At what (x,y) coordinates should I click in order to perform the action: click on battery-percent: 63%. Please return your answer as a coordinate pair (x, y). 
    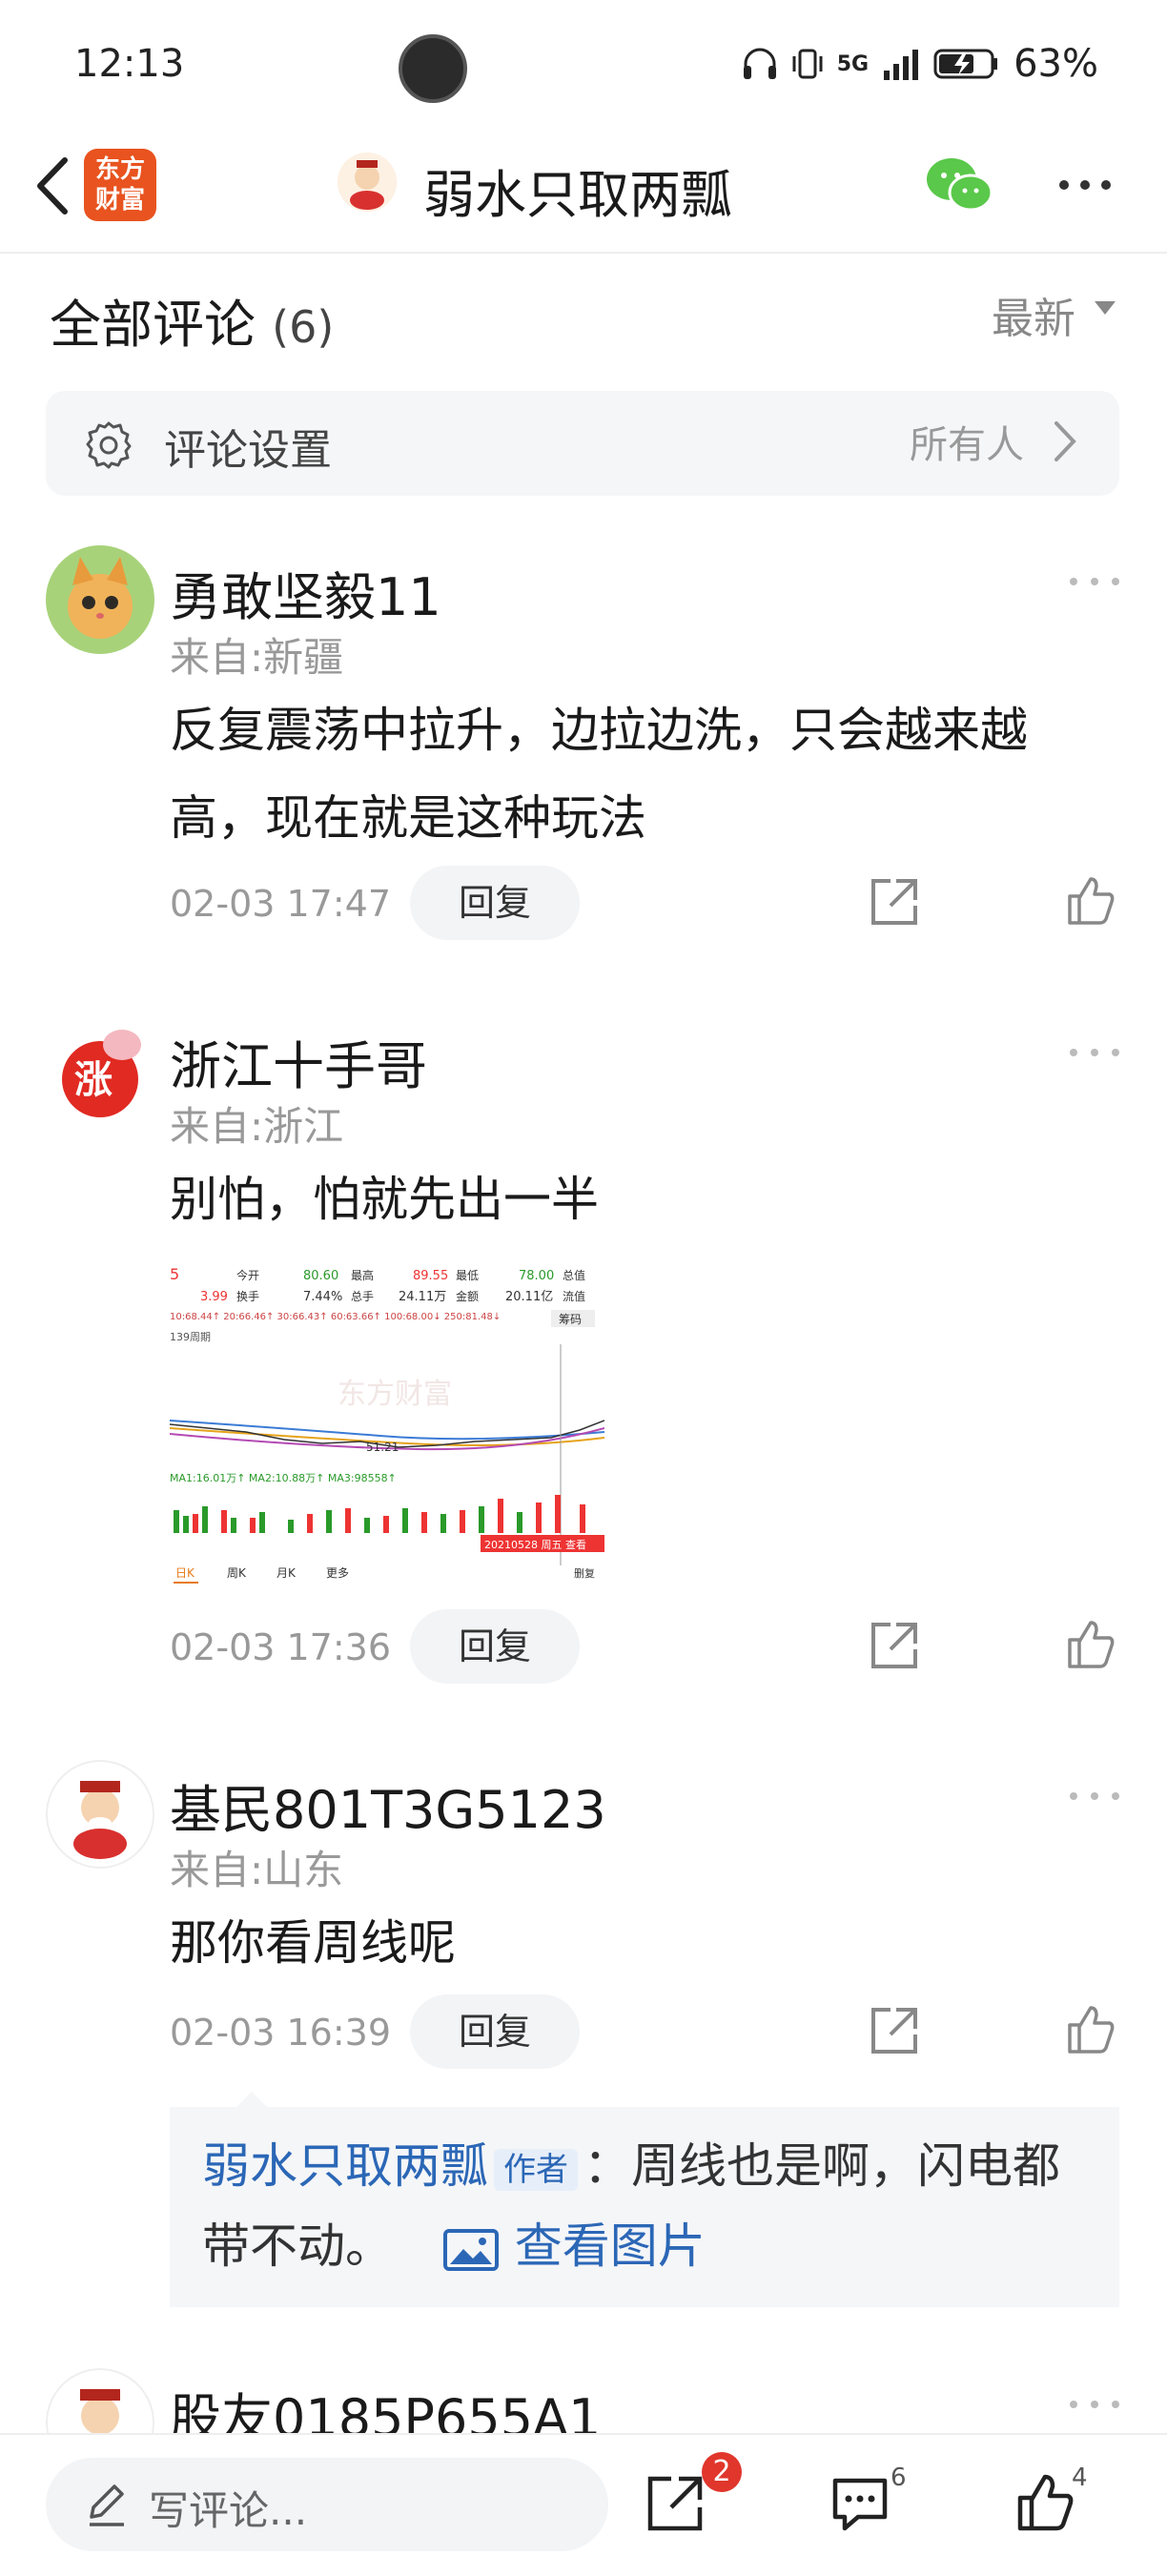
    Looking at the image, I should click on (1055, 64).